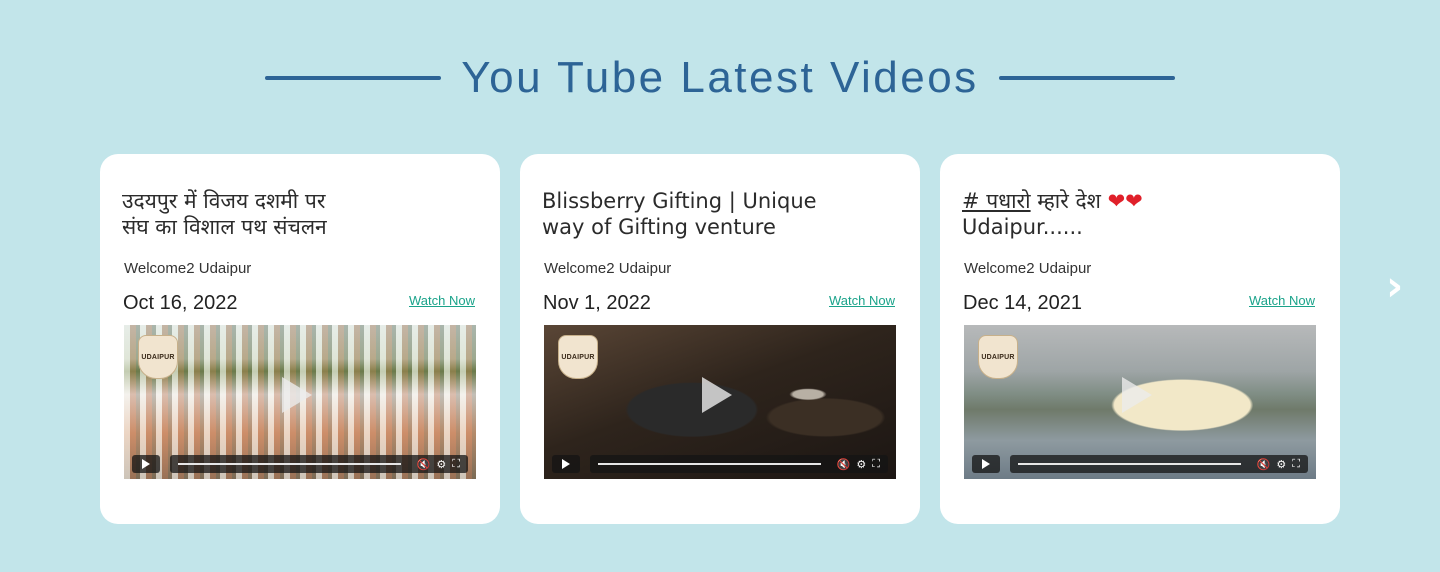 This screenshot has width=1440, height=572. Describe the element at coordinates (996, 201) in the screenshot. I see `hashtag: # पधारो` at that location.